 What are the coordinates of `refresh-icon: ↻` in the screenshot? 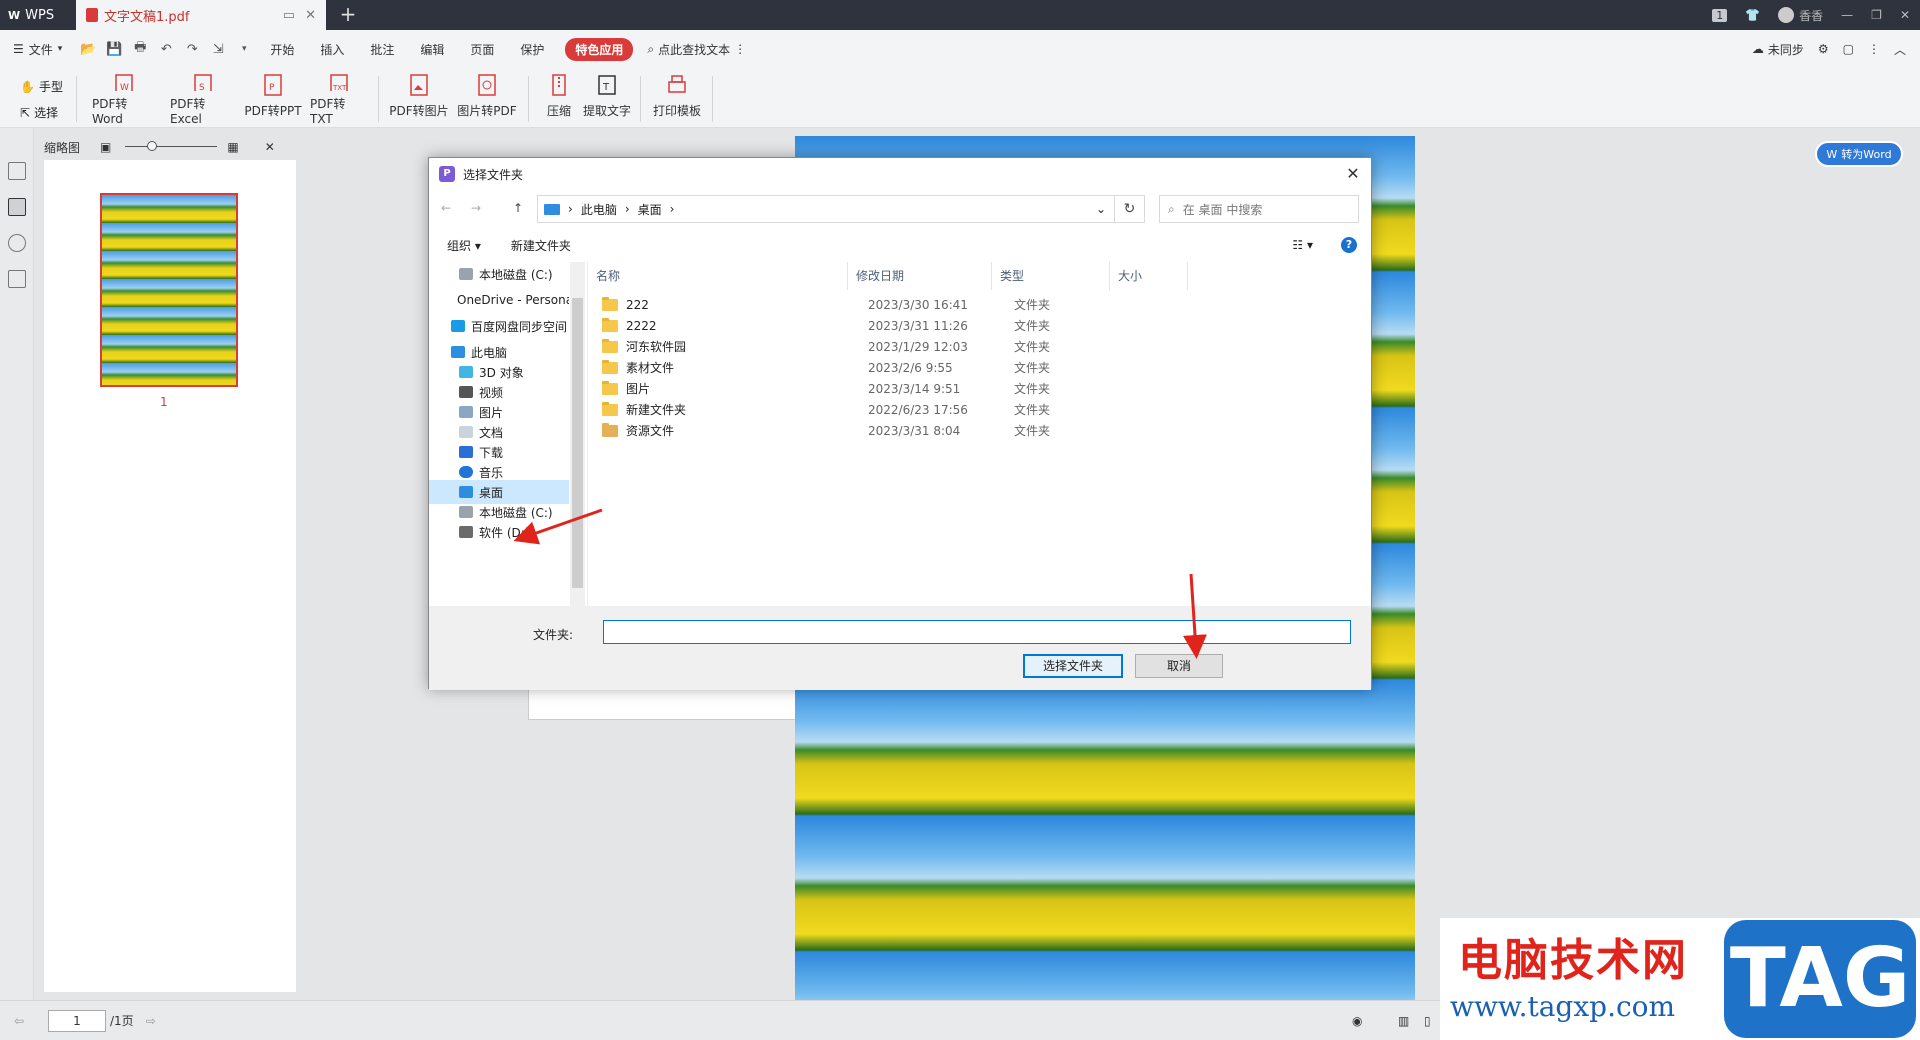 It's located at (1130, 209).